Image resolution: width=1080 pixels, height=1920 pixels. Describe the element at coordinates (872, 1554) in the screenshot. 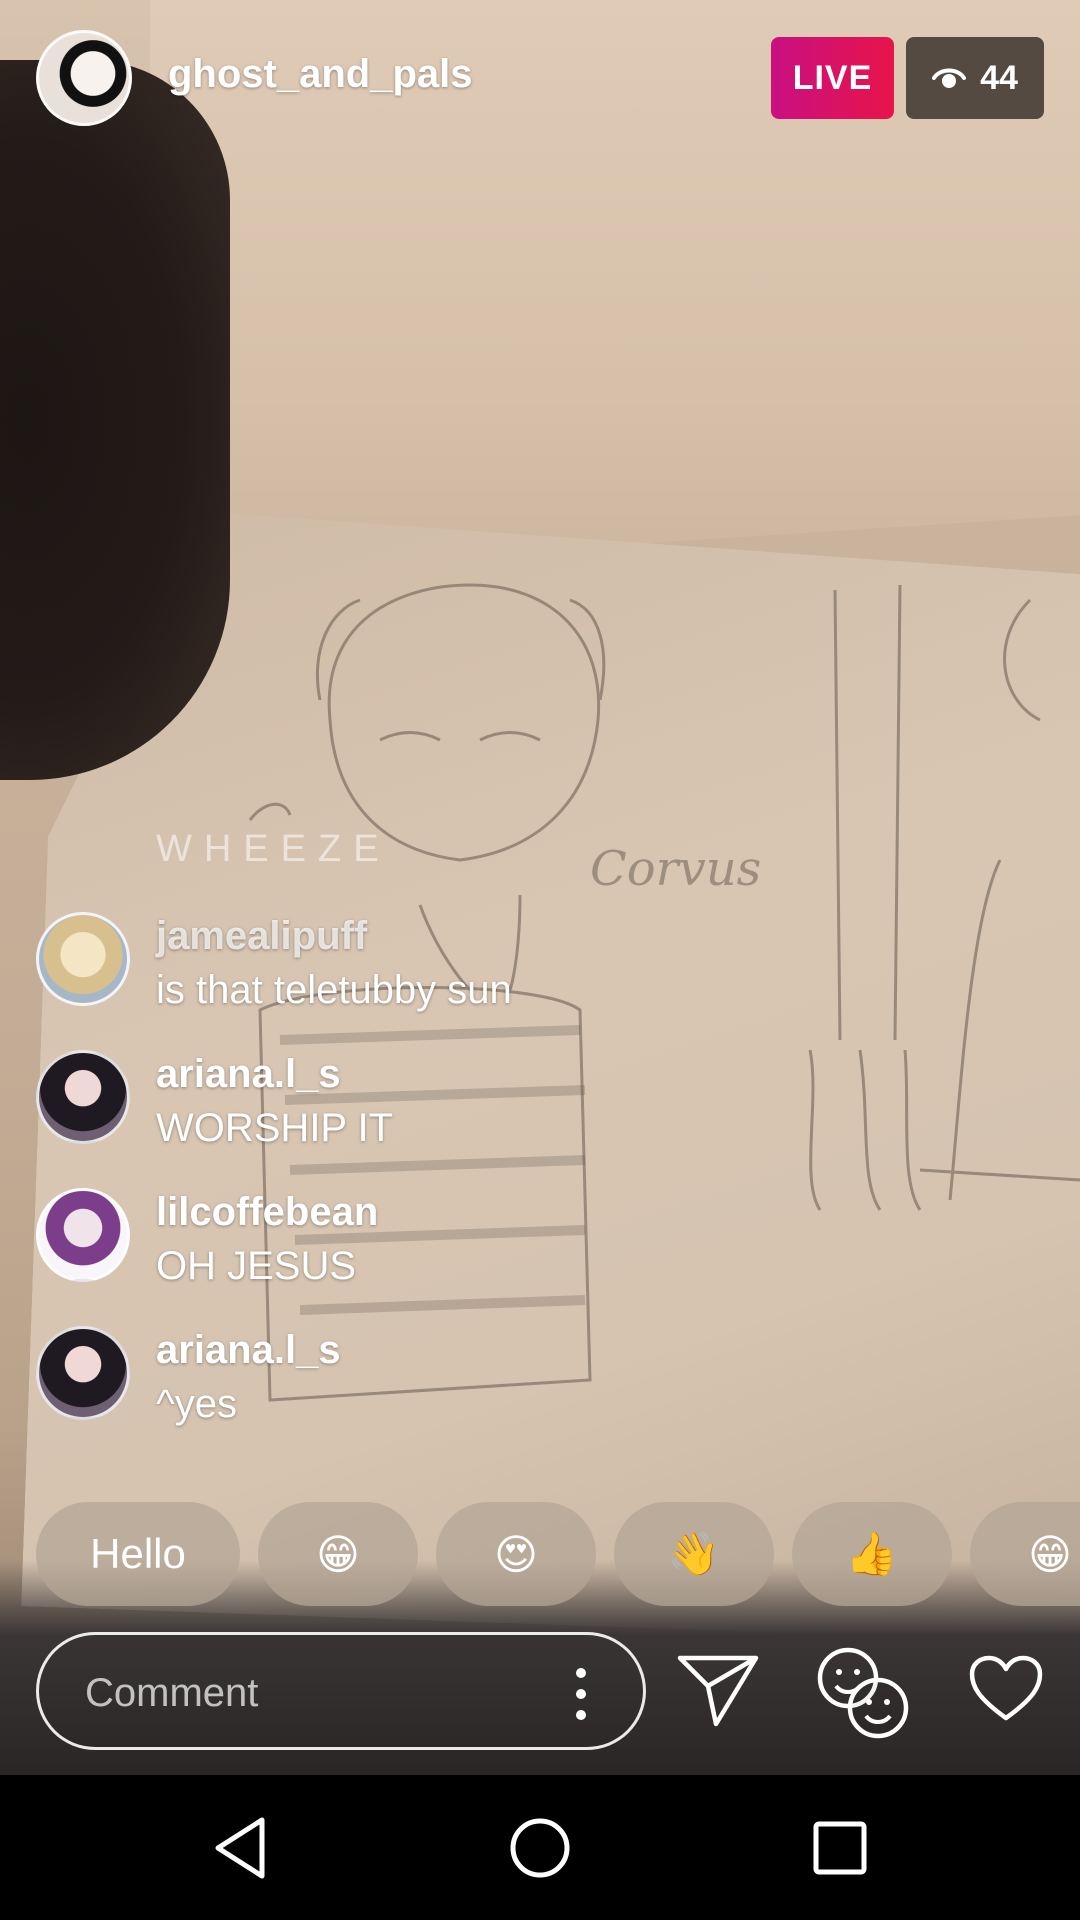

I see `quick-reply-thumbs-up: 👍` at that location.